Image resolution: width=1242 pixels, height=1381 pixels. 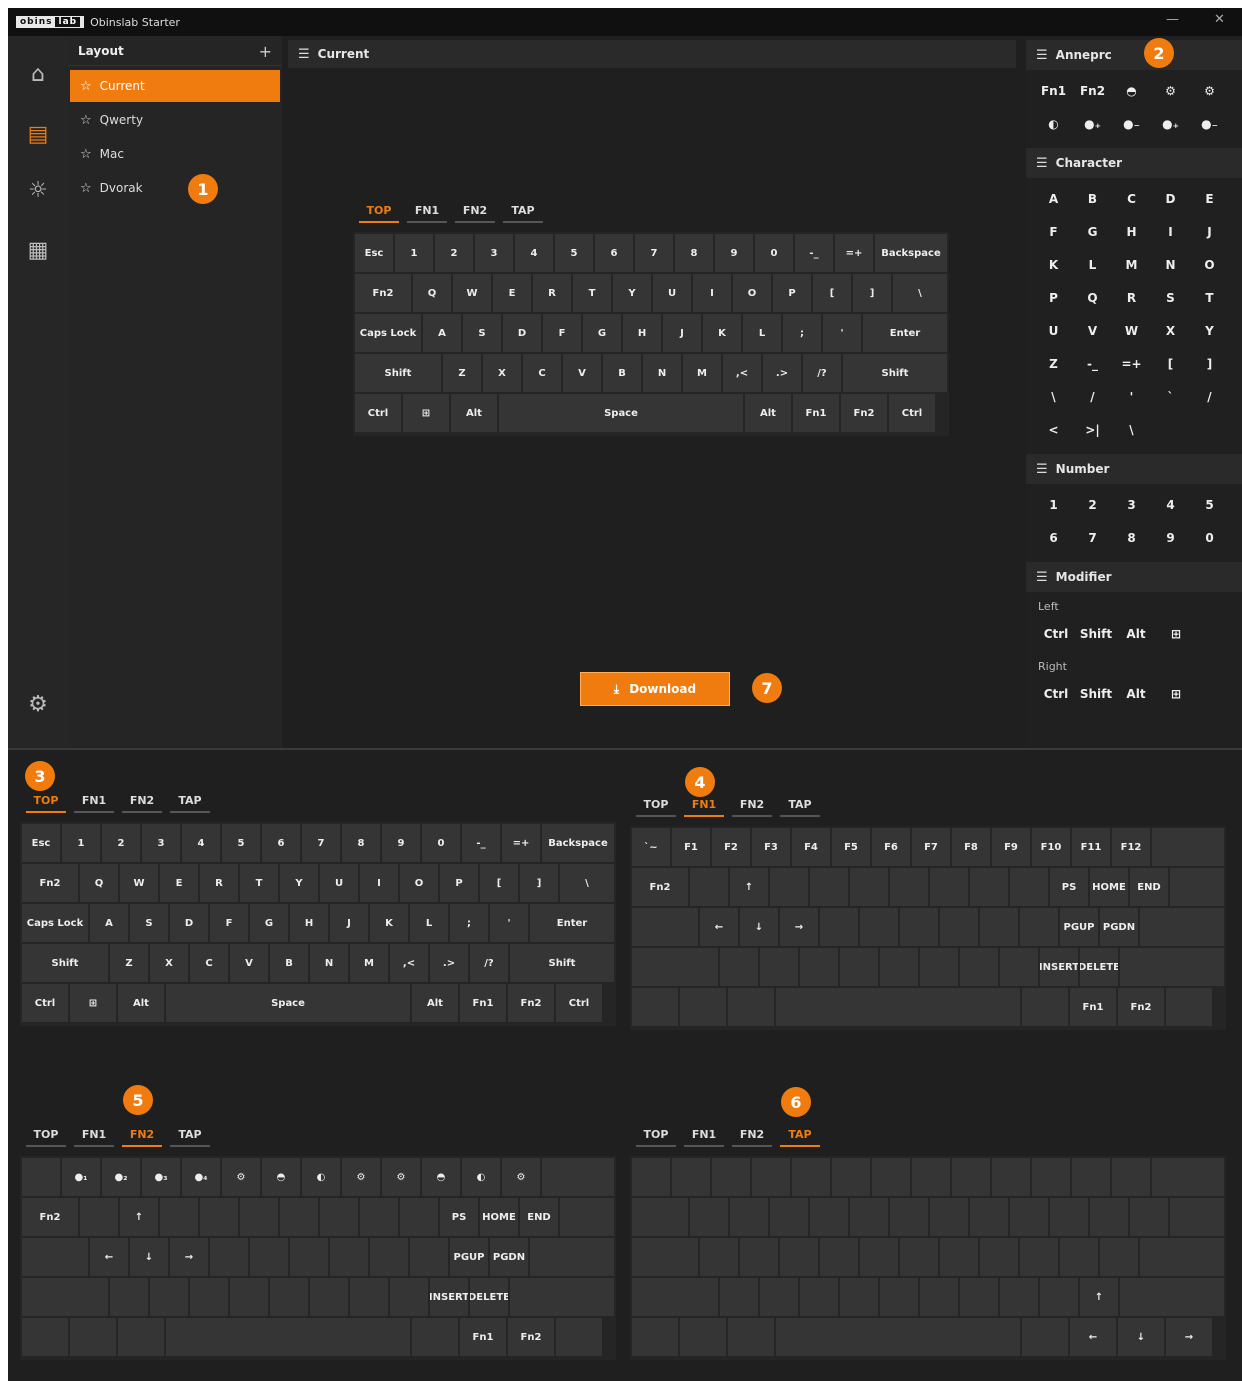 What do you see at coordinates (509, 923) in the screenshot?
I see `key: '` at bounding box center [509, 923].